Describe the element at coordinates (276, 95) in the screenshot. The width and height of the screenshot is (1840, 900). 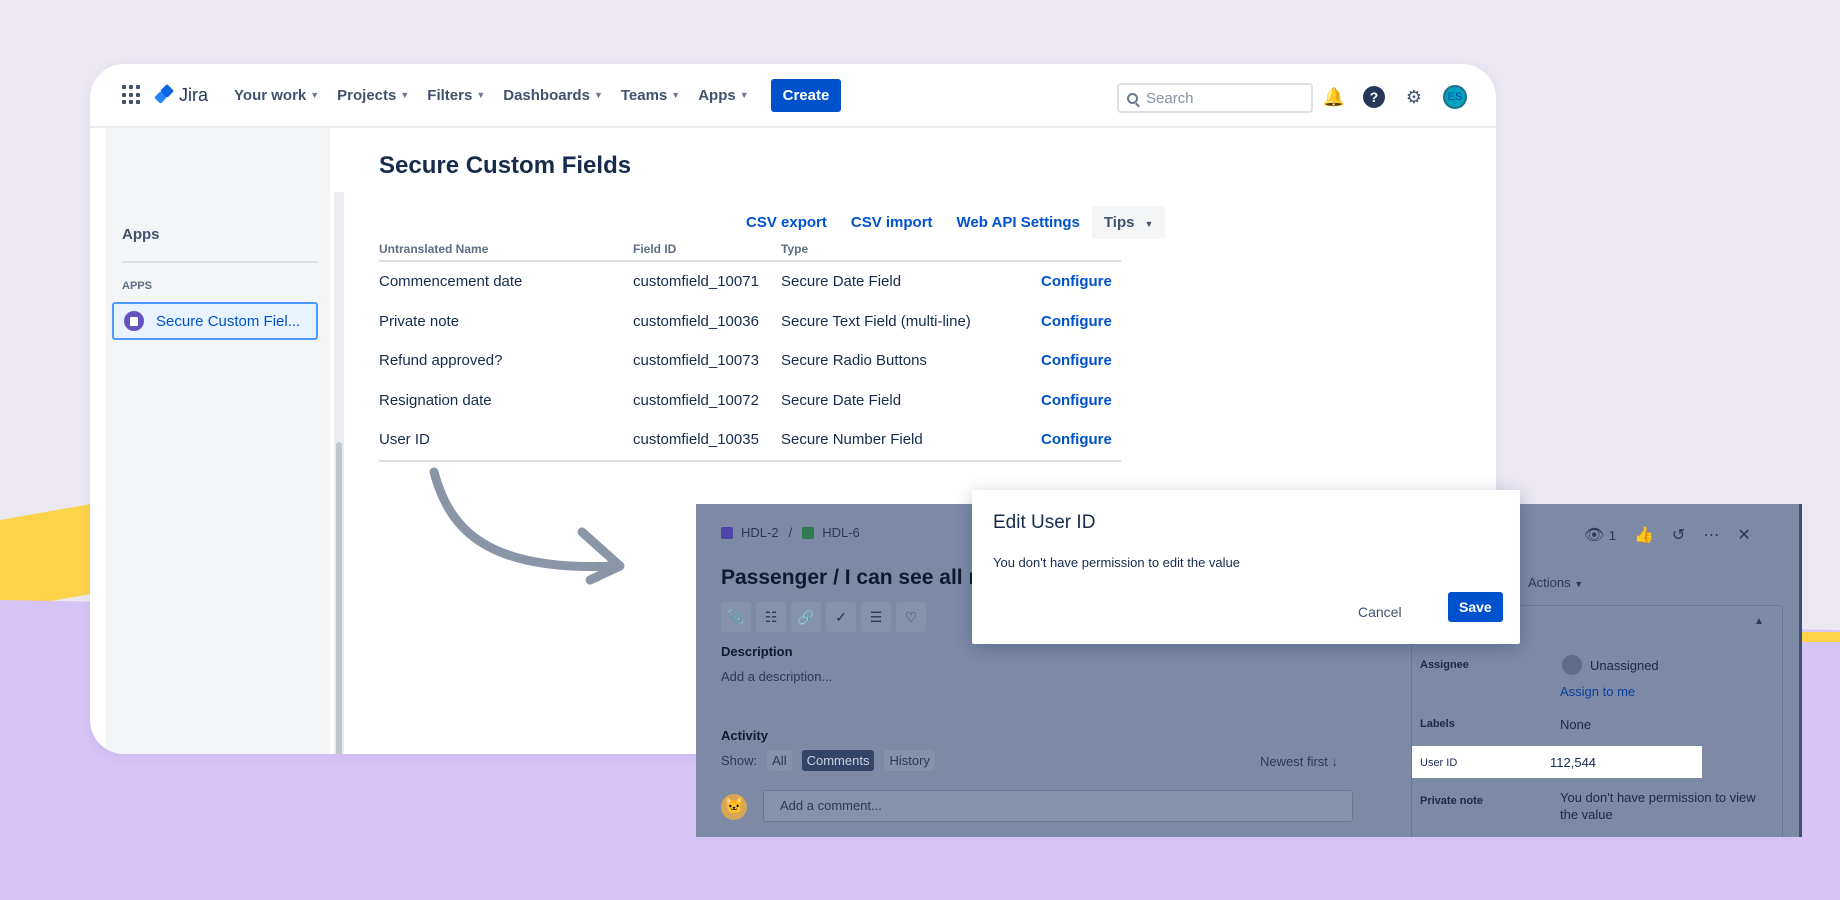
I see `nav-your-work: Your work ▼` at that location.